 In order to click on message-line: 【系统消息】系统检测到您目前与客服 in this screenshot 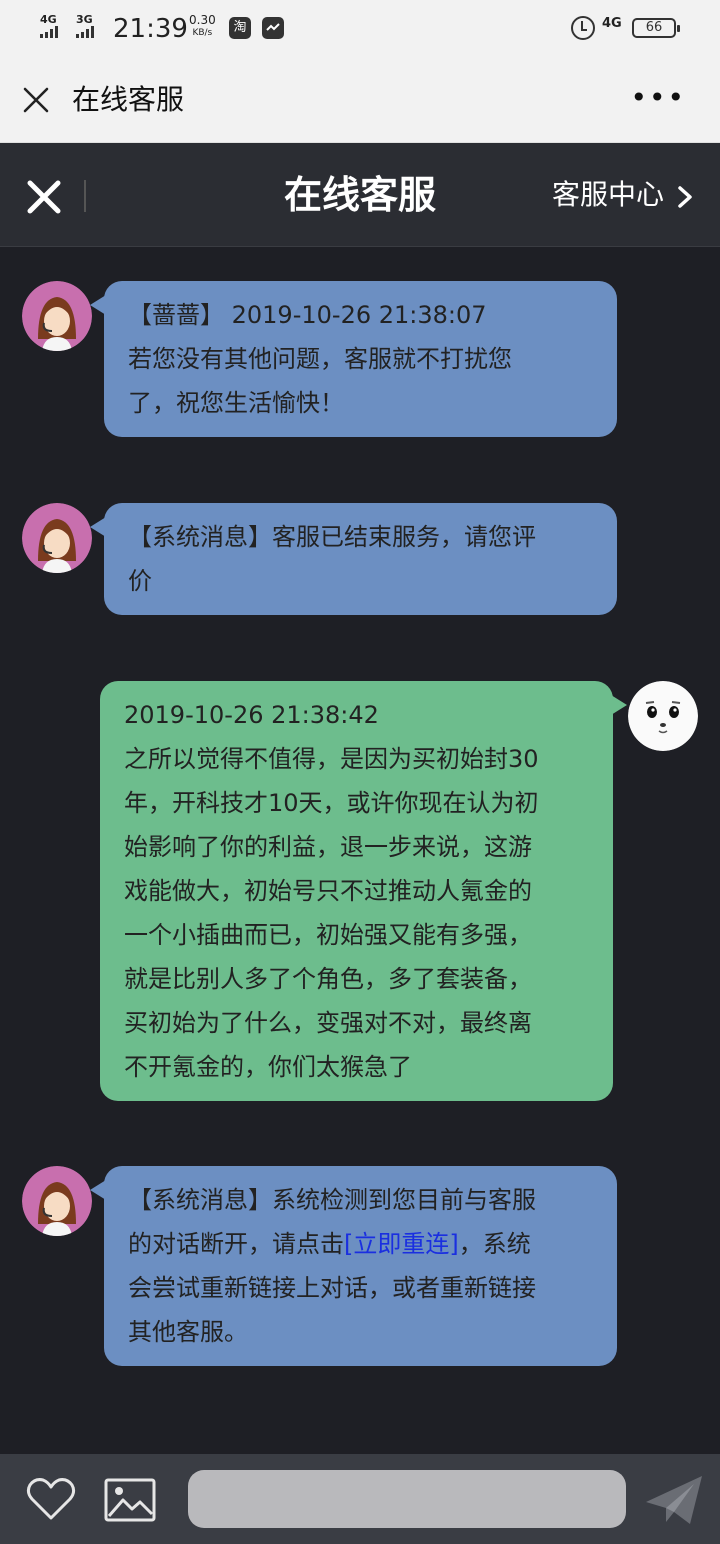, I will do `click(332, 1200)`.